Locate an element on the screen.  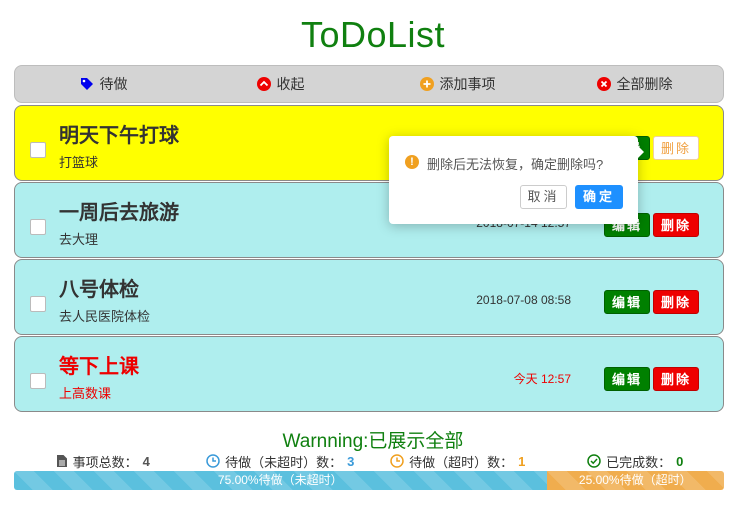
todo-time: 2018-07-08 08:58 is located at coordinates (523, 300).